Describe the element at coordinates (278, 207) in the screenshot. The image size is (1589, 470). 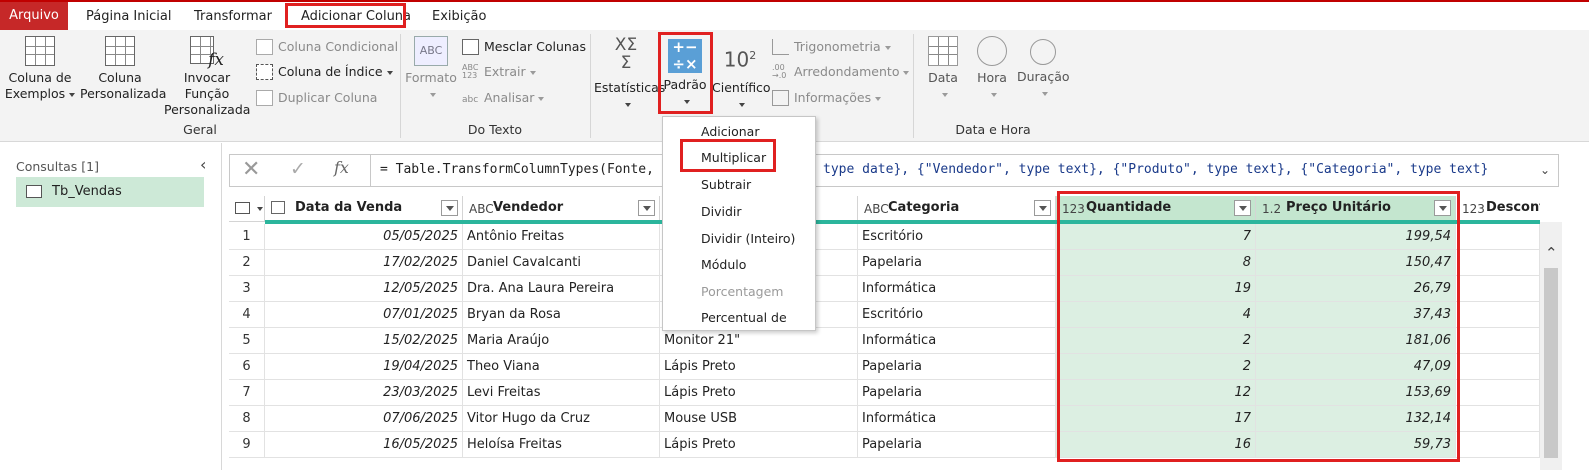
I see `date-type-icon` at that location.